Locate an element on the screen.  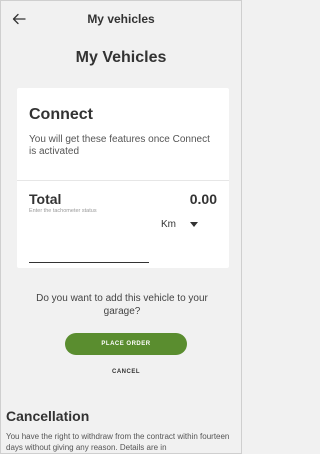
unit-value: Km is located at coordinates (168, 224).